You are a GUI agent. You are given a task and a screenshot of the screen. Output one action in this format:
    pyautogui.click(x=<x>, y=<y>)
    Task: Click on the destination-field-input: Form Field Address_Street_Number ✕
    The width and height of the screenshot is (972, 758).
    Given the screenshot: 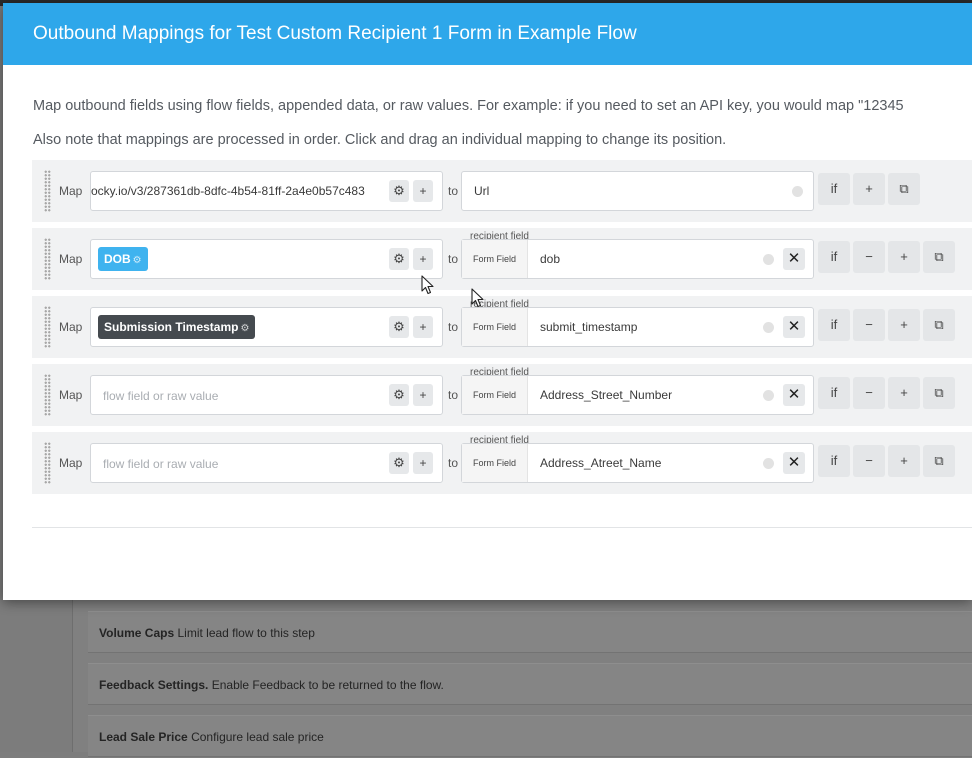 What is the action you would take?
    pyautogui.click(x=637, y=395)
    